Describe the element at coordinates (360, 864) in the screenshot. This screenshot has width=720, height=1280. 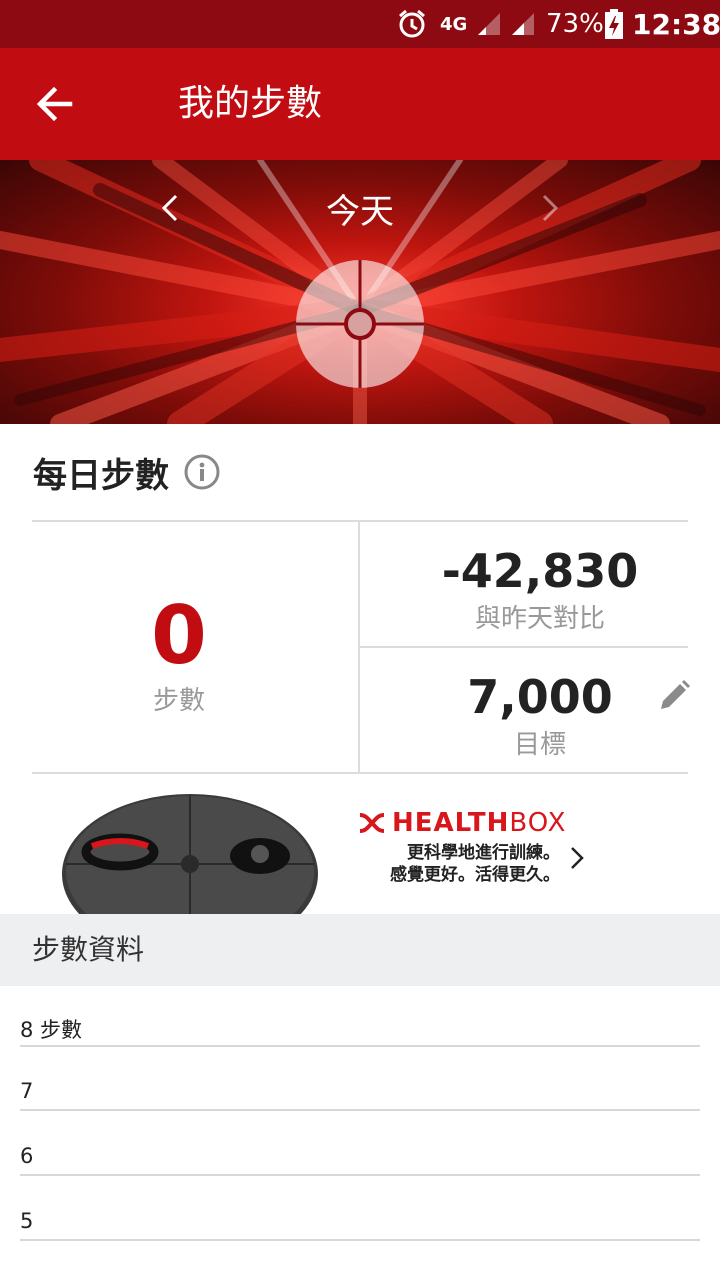
I see `healthbox-ad-banner: HEALTH BOX 更科學地進行訓練。 感覺更好。活得更久。` at that location.